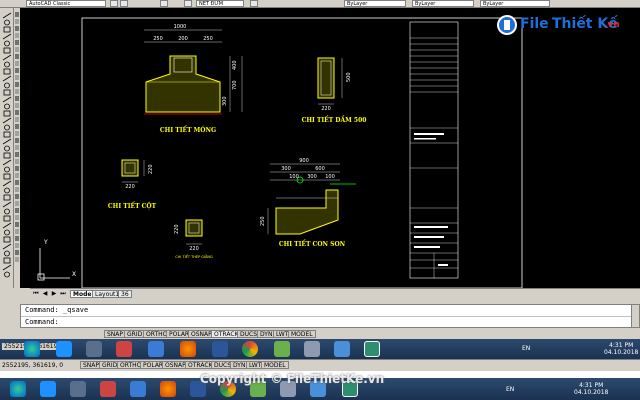 The image size is (640, 400). What do you see at coordinates (7, 99) in the screenshot?
I see `tool-table-icon` at bounding box center [7, 99].